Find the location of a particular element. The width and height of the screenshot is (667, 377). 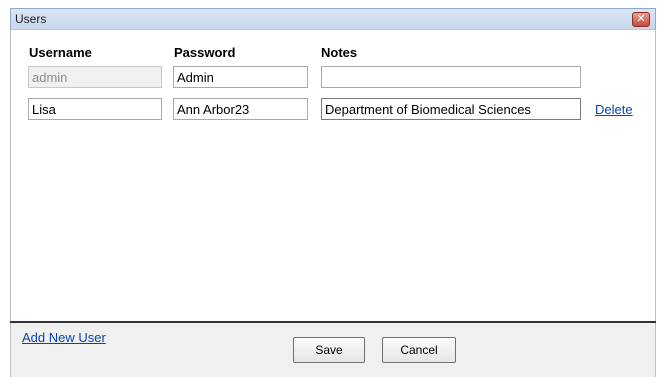

add-new-user-link: Add New User is located at coordinates (64, 337).